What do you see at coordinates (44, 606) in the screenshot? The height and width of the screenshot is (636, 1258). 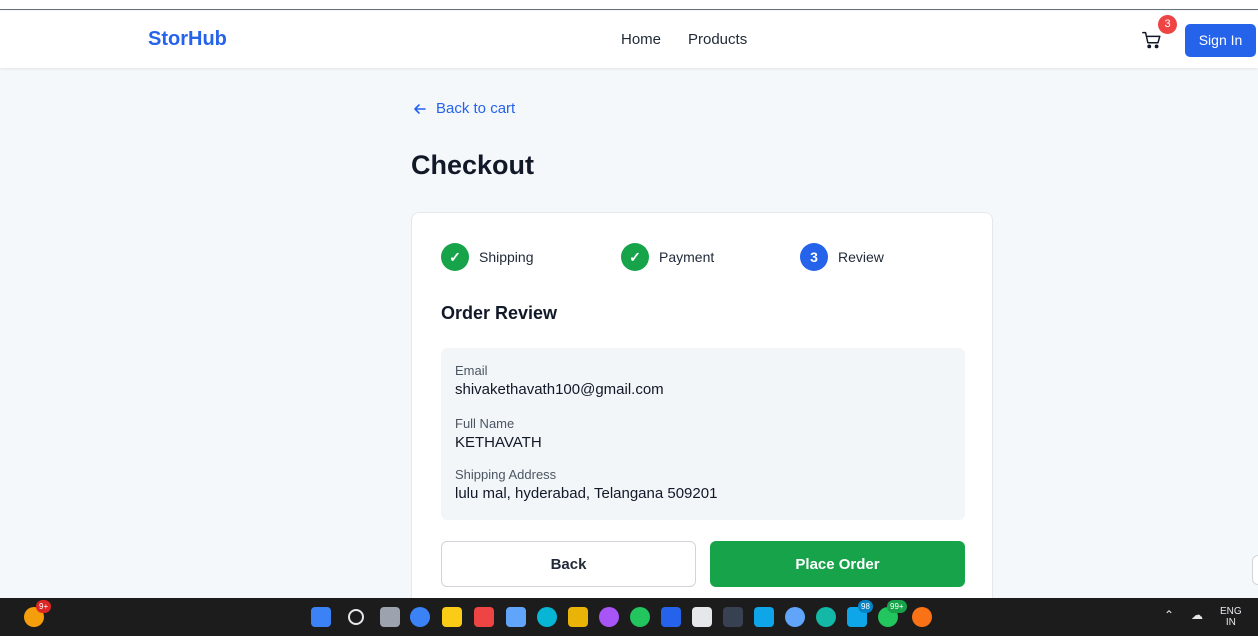 I see `weather-badge: 9+` at bounding box center [44, 606].